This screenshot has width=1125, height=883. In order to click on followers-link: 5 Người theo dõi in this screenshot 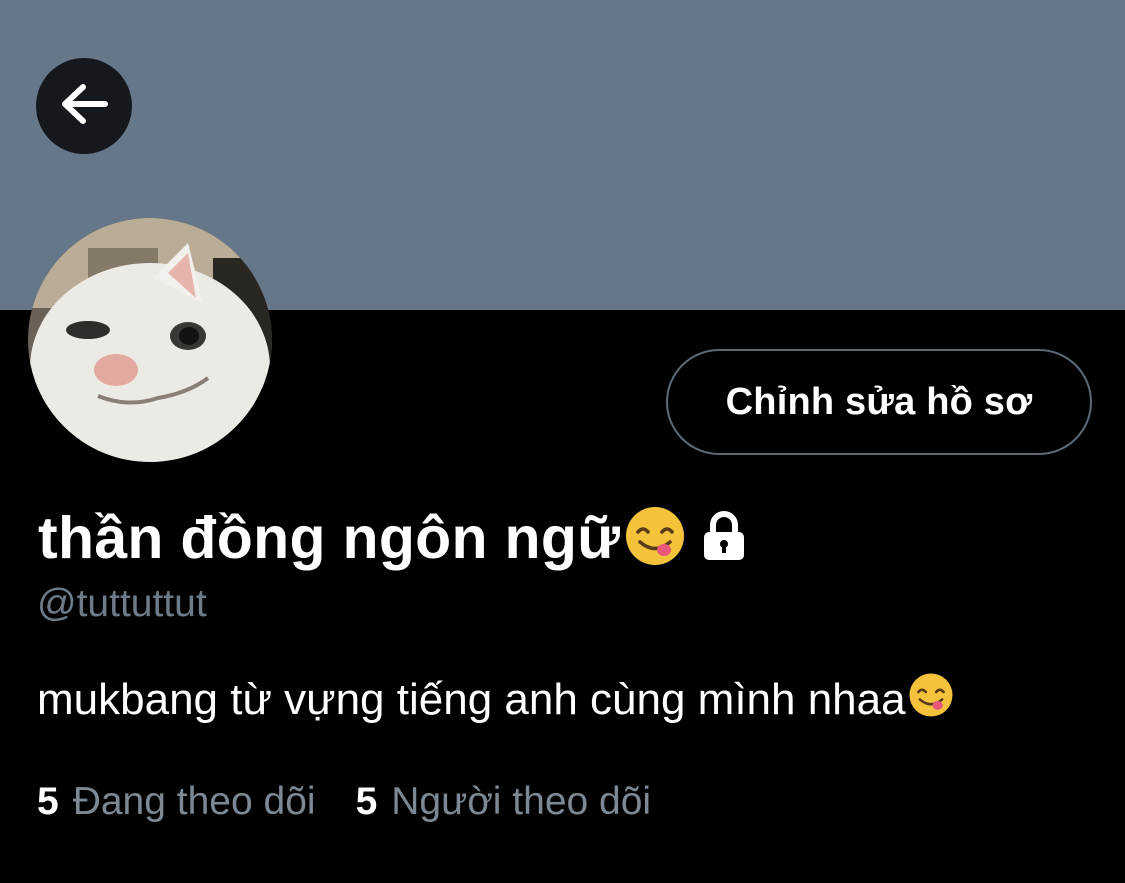, I will do `click(504, 802)`.